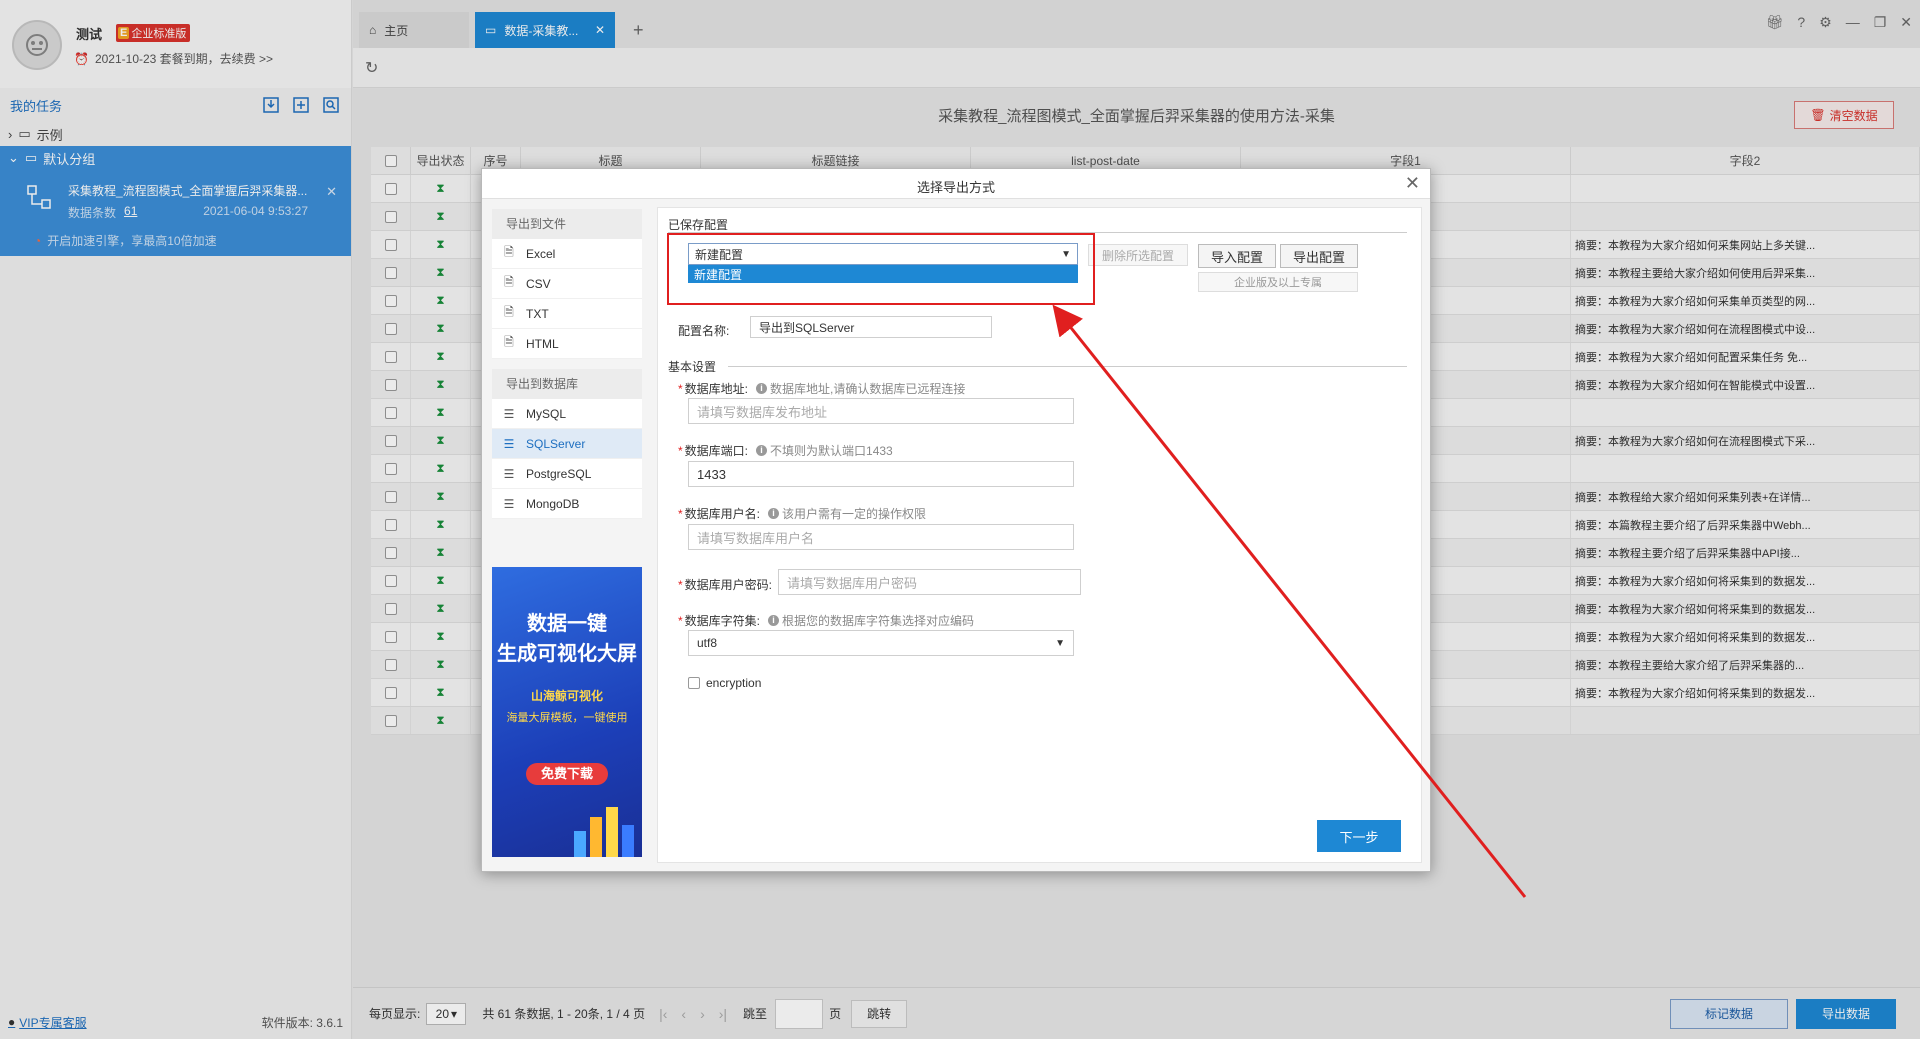 This screenshot has height=1039, width=1920. Describe the element at coordinates (1319, 256) in the screenshot. I see `export-config-button: 导出配置` at that location.